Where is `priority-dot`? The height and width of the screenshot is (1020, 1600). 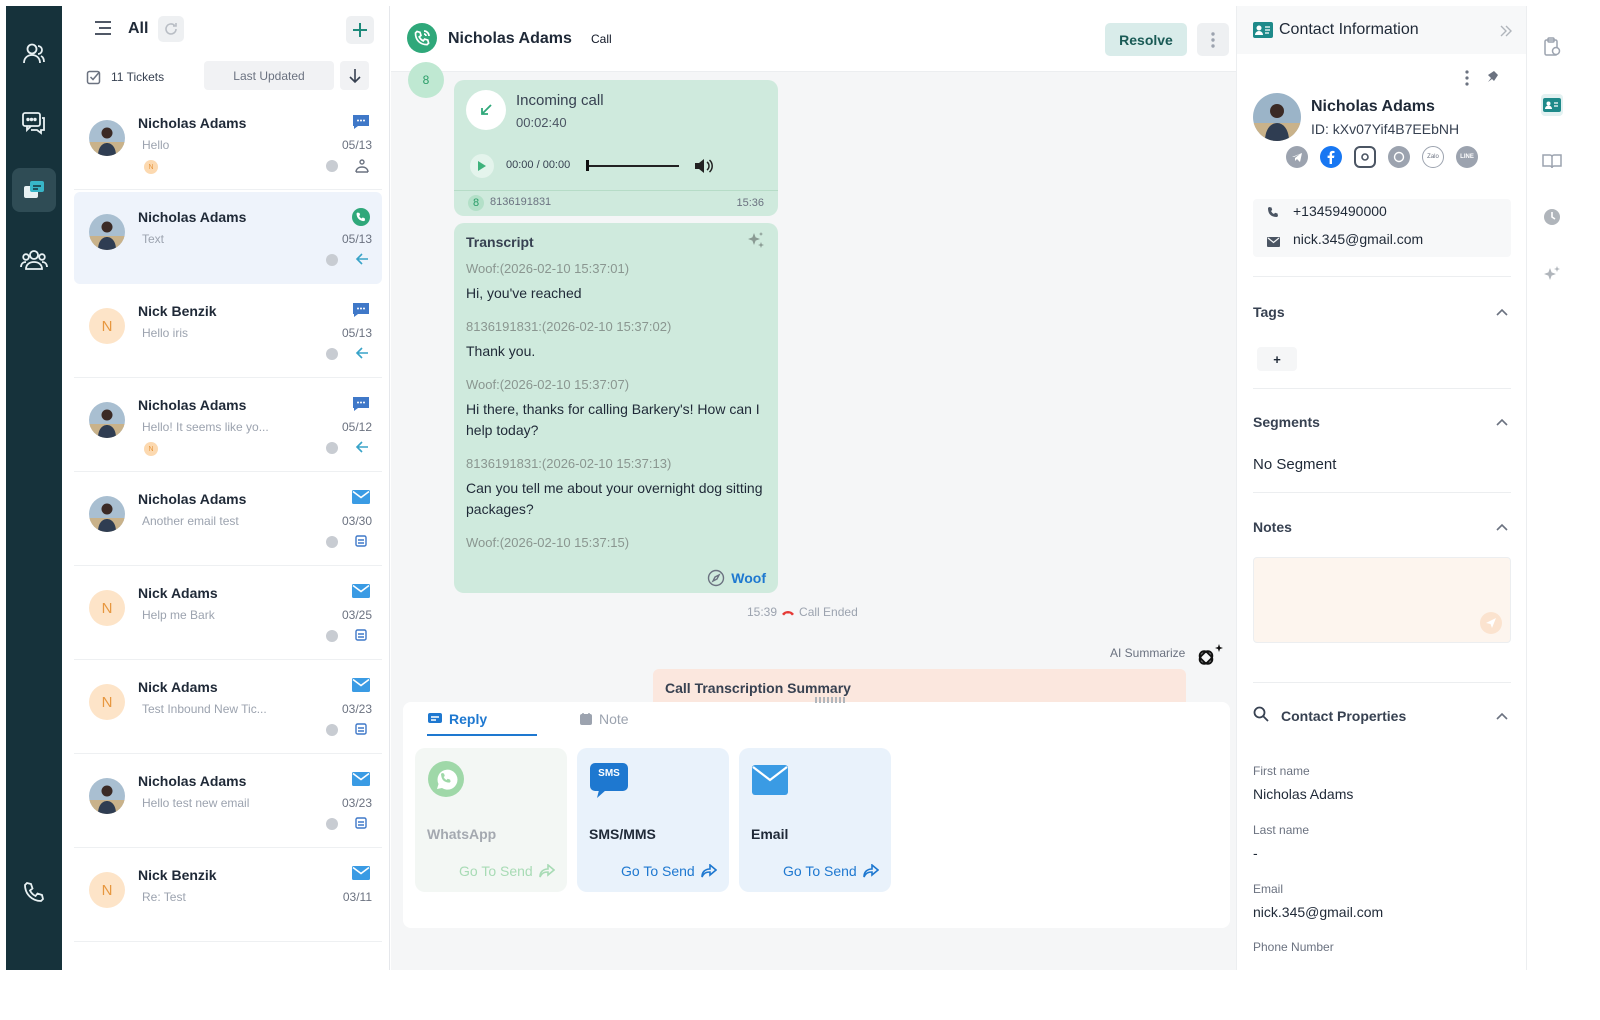
priority-dot is located at coordinates (332, 542).